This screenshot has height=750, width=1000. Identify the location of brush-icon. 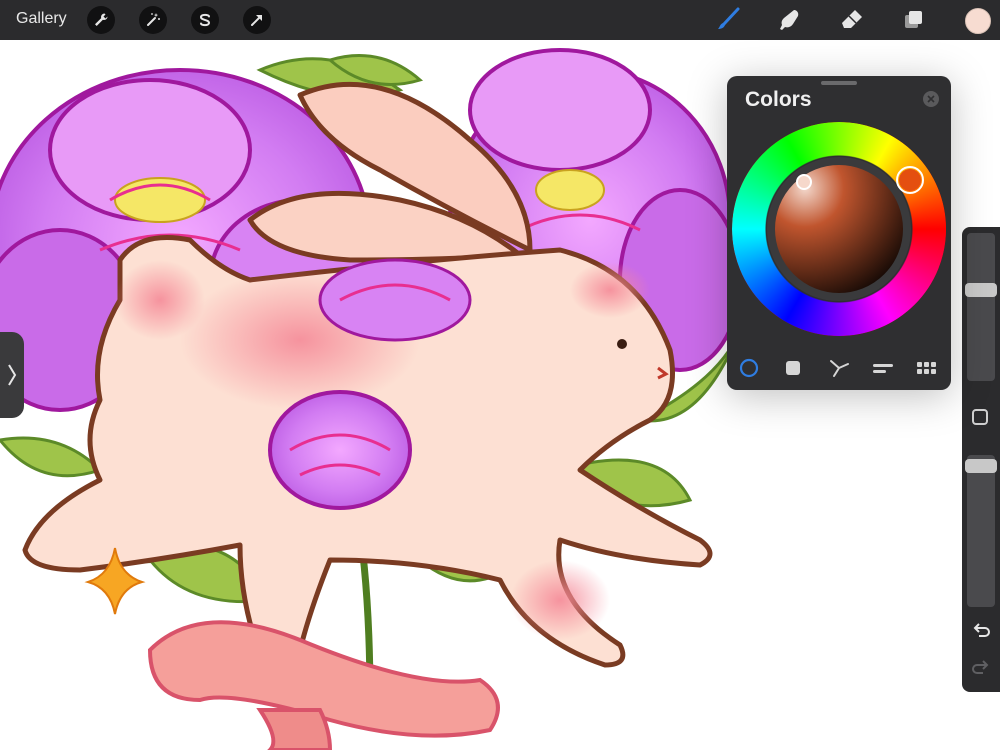
(729, 18).